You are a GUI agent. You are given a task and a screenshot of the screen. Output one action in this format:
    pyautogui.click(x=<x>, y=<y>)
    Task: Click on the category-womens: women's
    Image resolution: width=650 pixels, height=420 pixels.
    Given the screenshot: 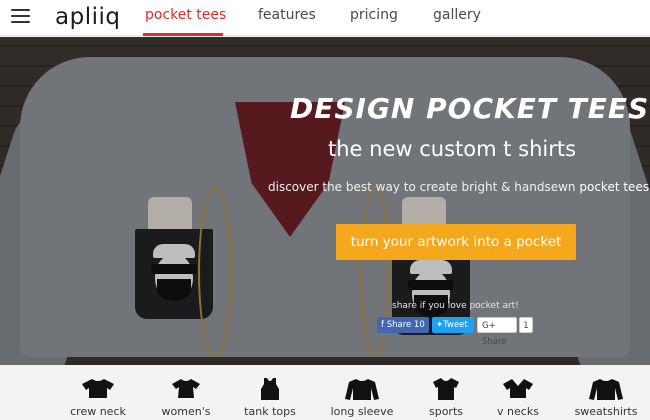 What is the action you would take?
    pyautogui.click(x=186, y=392)
    